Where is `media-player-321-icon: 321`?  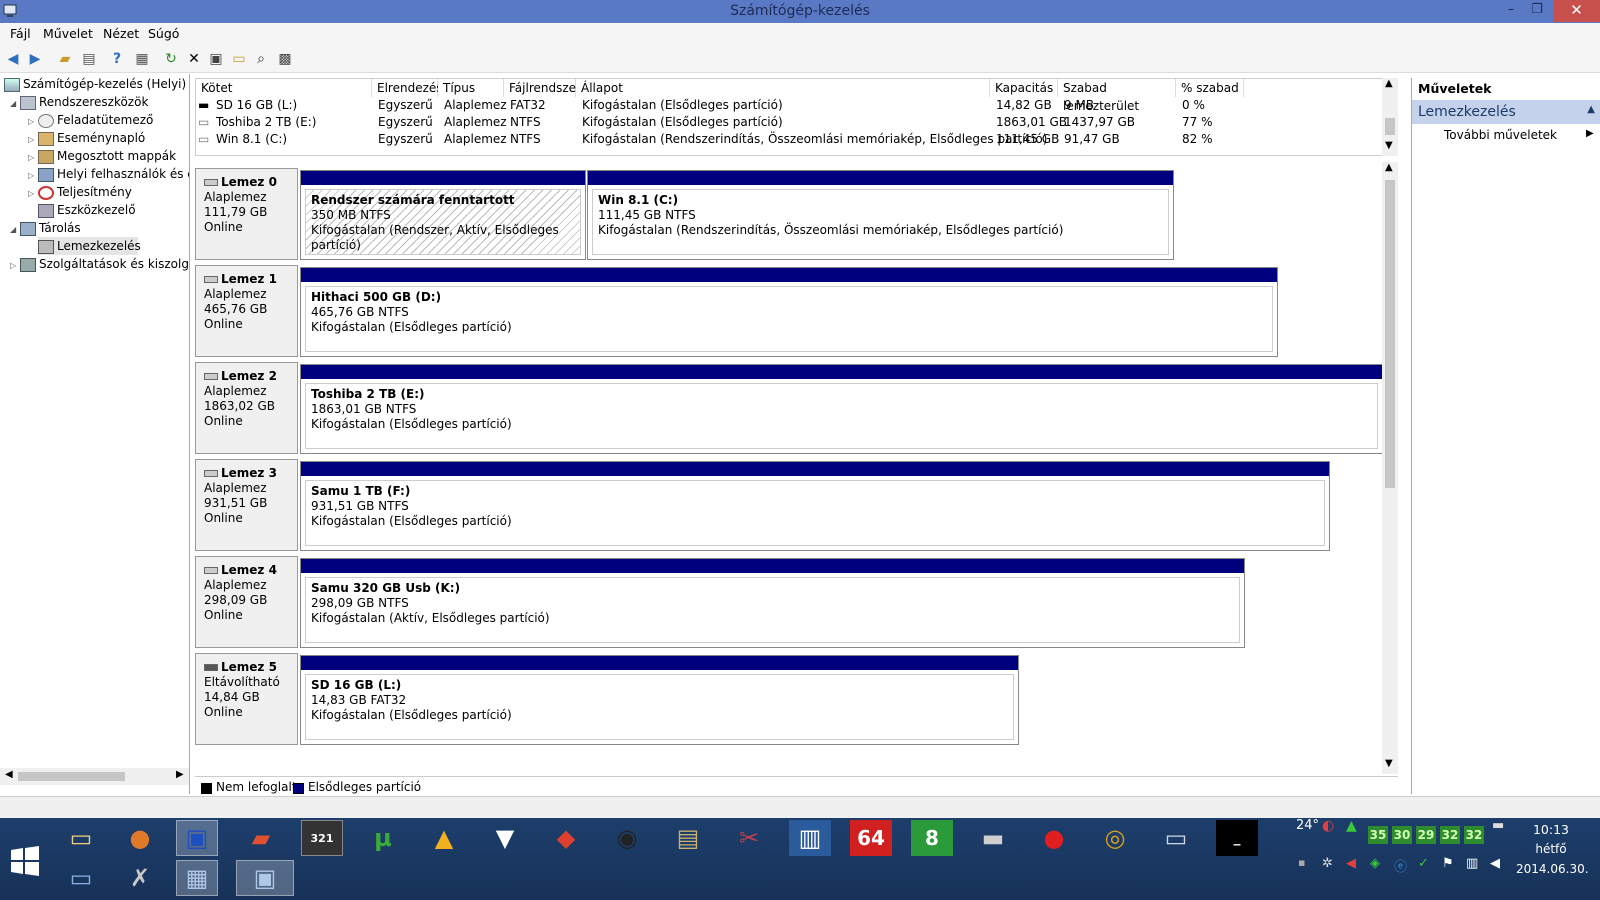
media-player-321-icon: 321 is located at coordinates (322, 838).